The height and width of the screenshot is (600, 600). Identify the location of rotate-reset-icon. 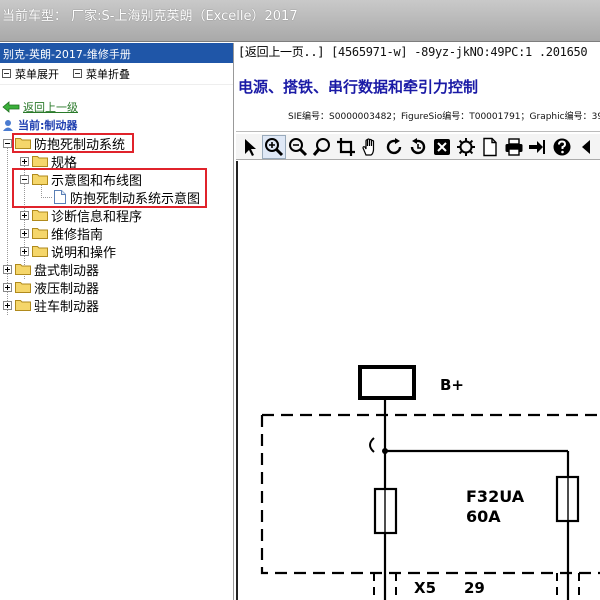
(418, 147).